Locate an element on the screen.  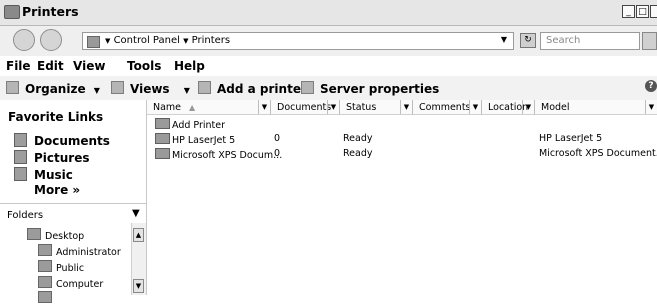
folders-label: Folders is located at coordinates (25, 215).